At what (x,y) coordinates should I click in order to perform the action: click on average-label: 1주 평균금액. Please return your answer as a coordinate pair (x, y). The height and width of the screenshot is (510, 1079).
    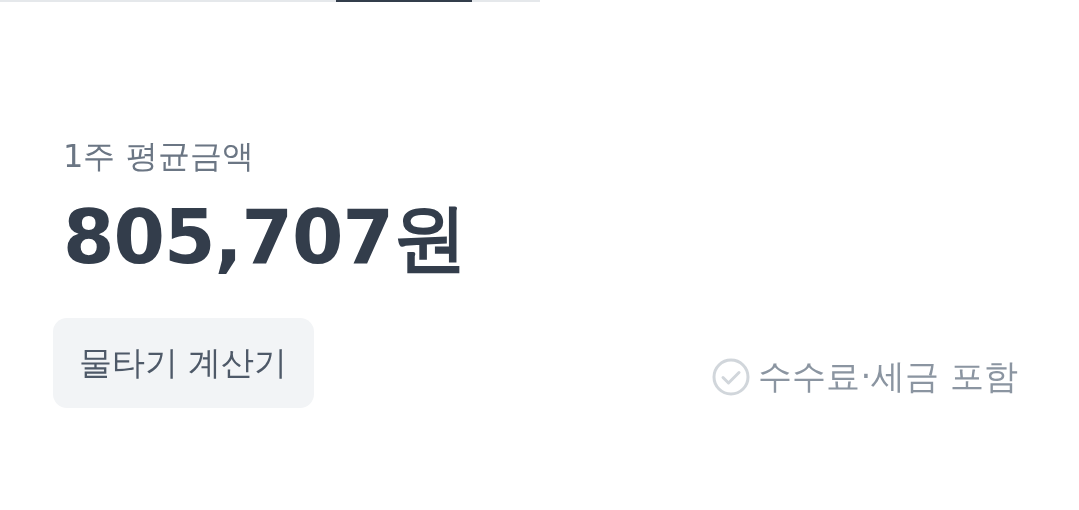
    Looking at the image, I should click on (159, 156).